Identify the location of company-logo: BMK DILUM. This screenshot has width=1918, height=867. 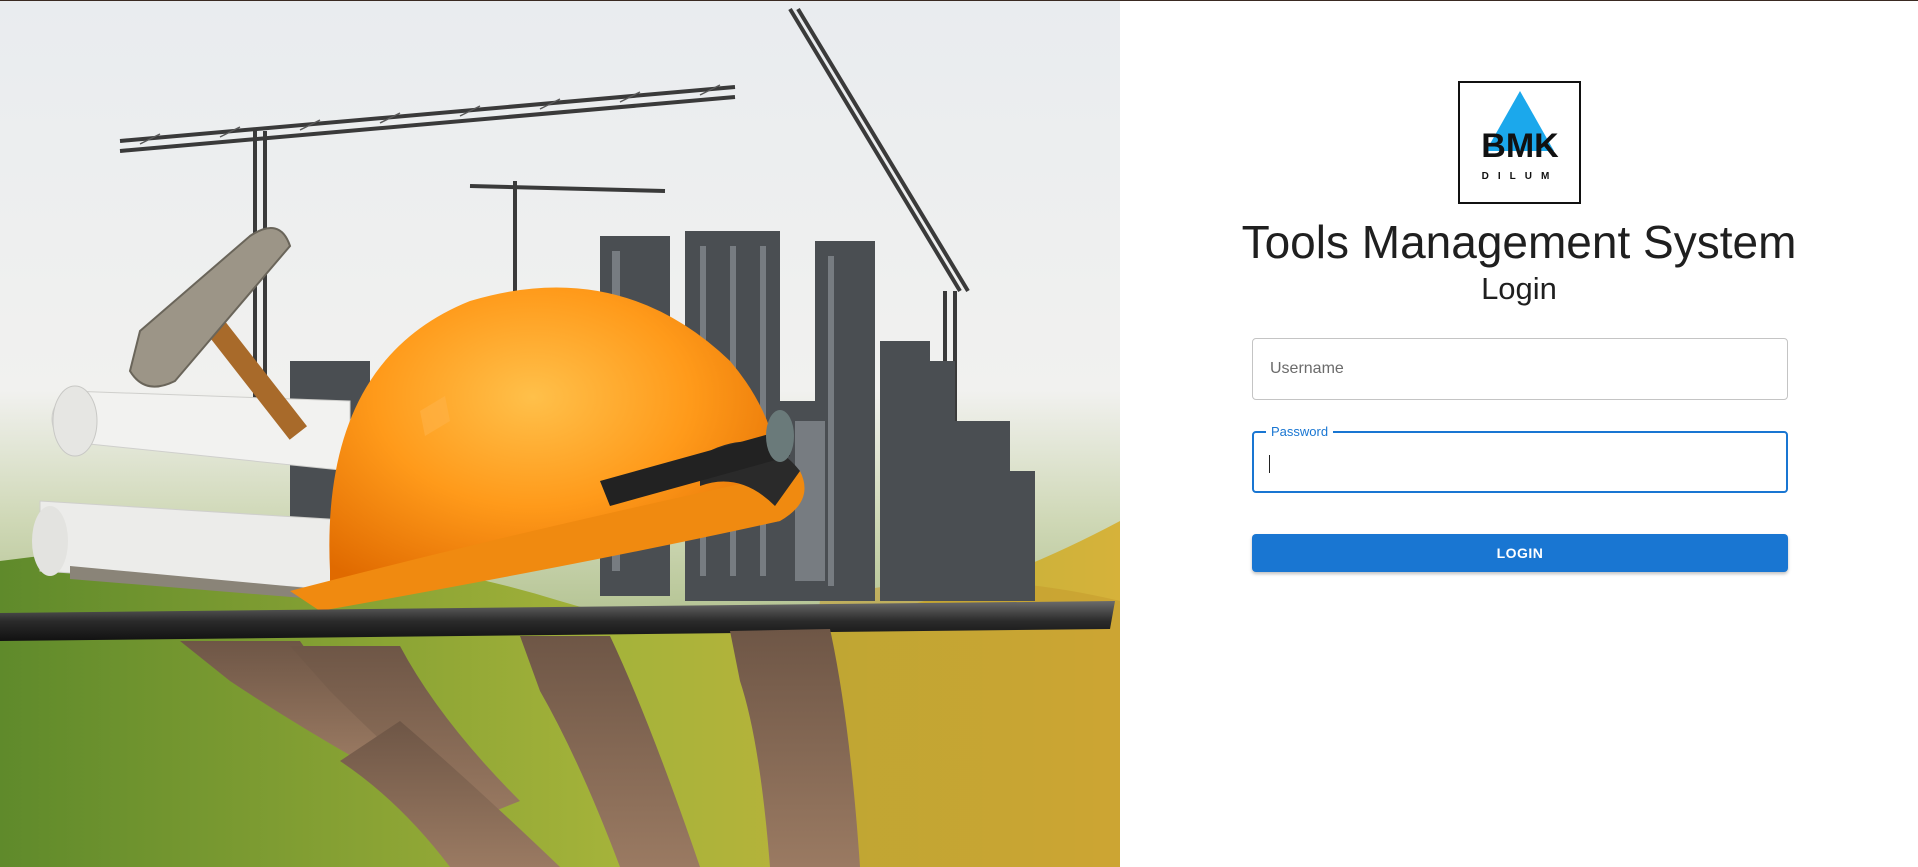
(1519, 142).